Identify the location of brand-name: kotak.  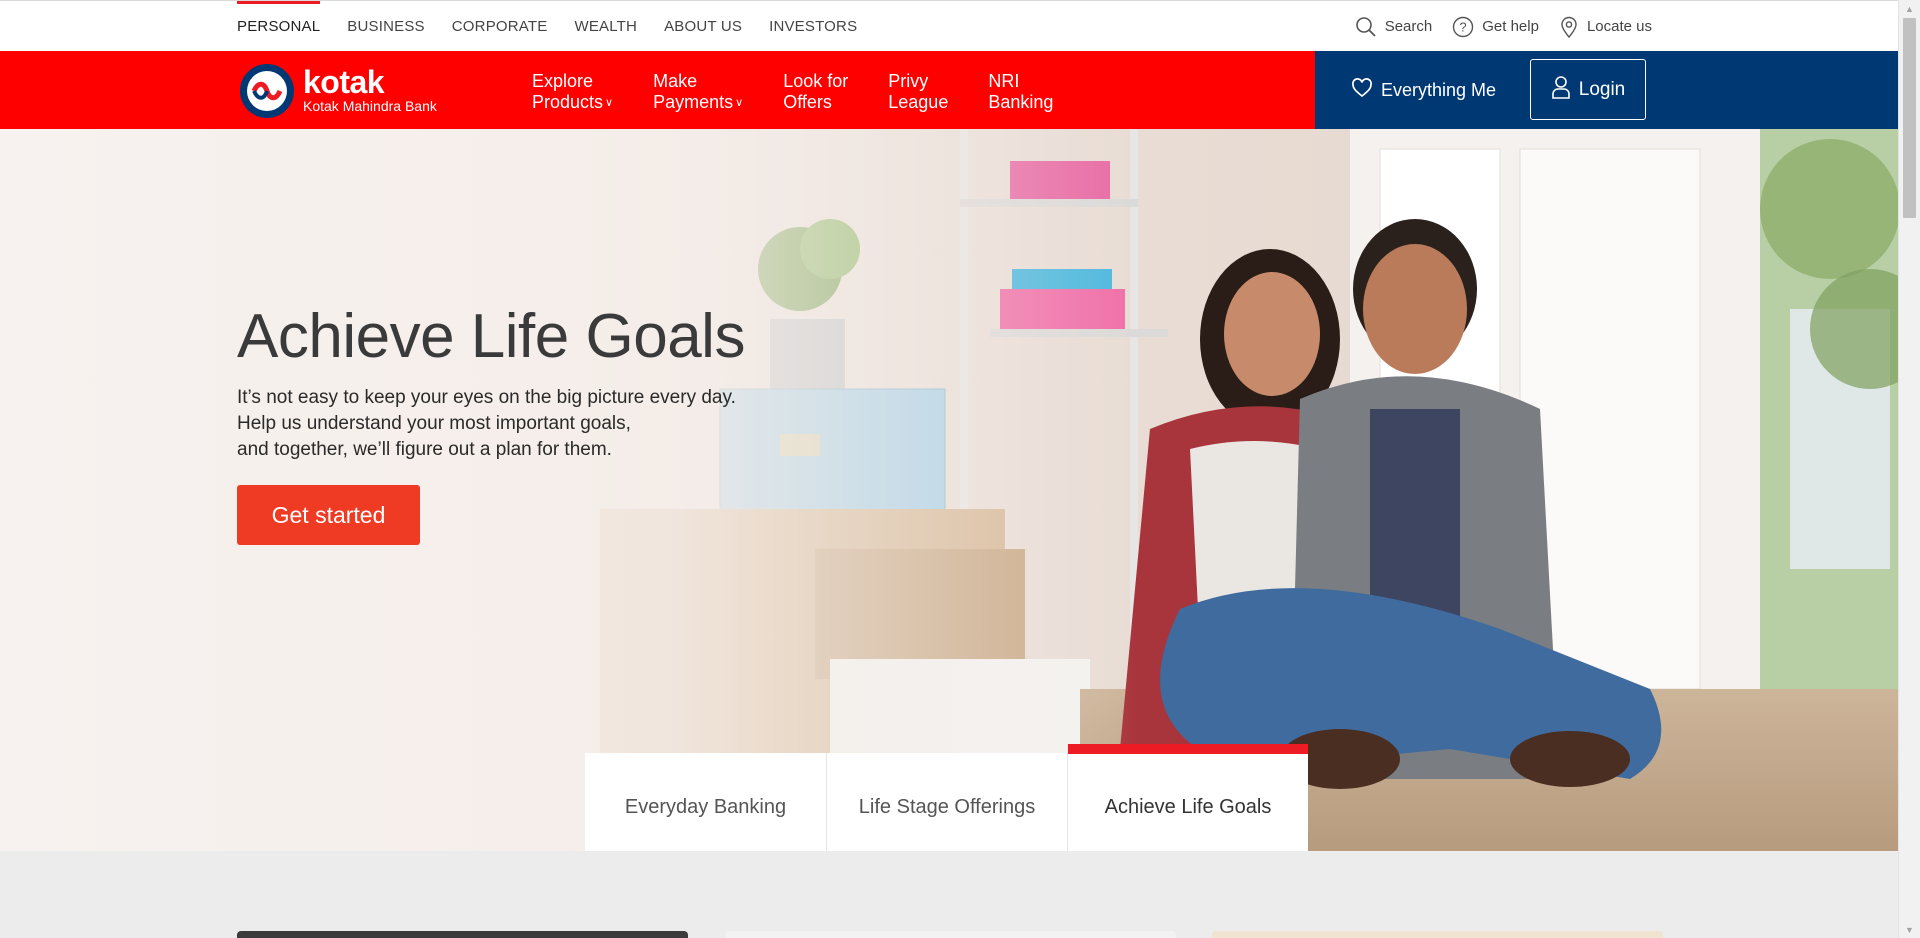
(344, 81).